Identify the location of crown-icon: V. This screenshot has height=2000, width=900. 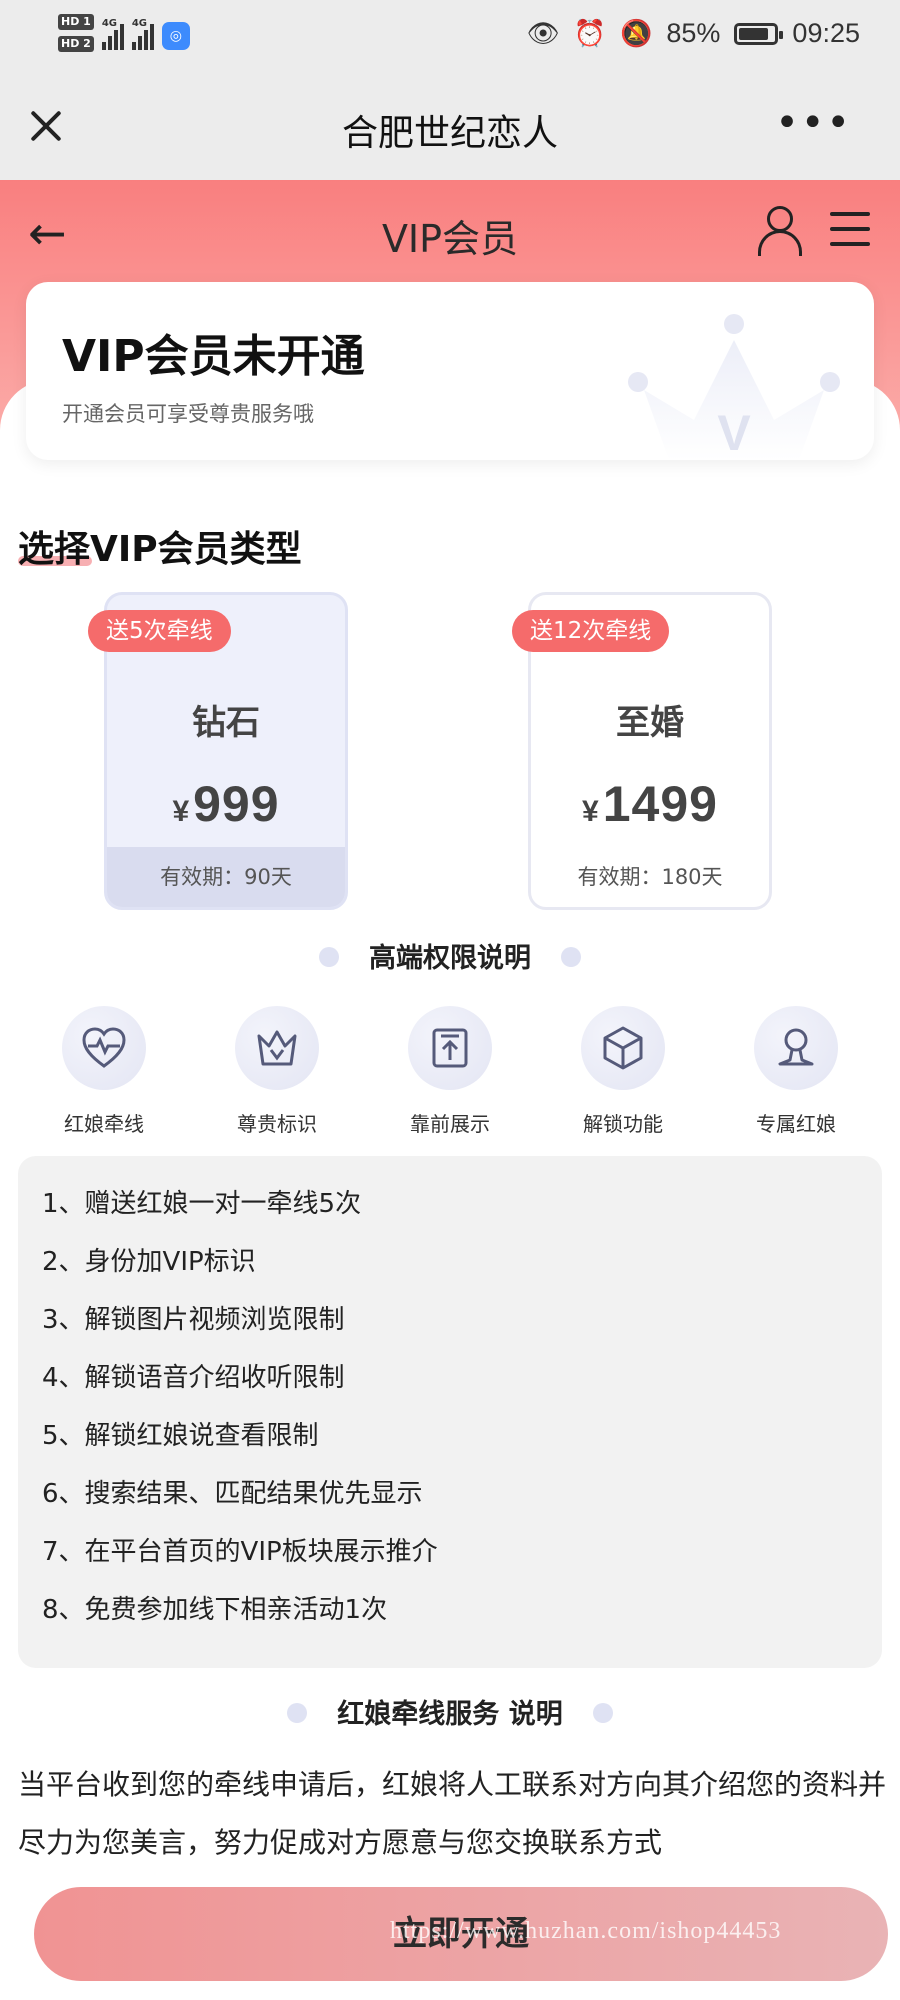
(734, 387).